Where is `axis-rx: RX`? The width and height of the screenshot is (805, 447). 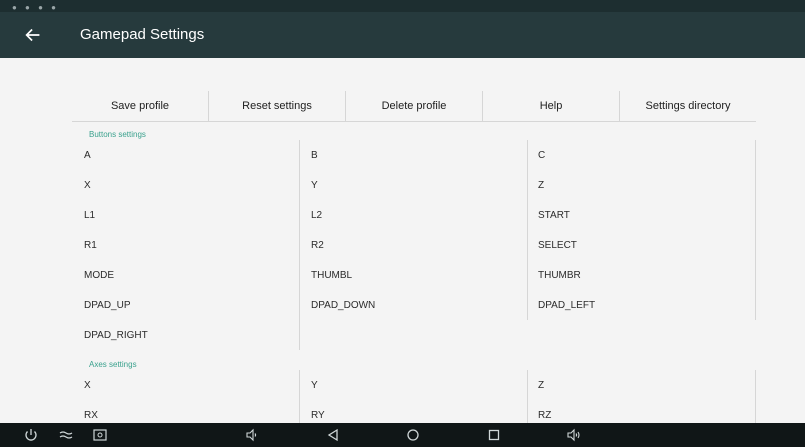
axis-rx: RX is located at coordinates (186, 411).